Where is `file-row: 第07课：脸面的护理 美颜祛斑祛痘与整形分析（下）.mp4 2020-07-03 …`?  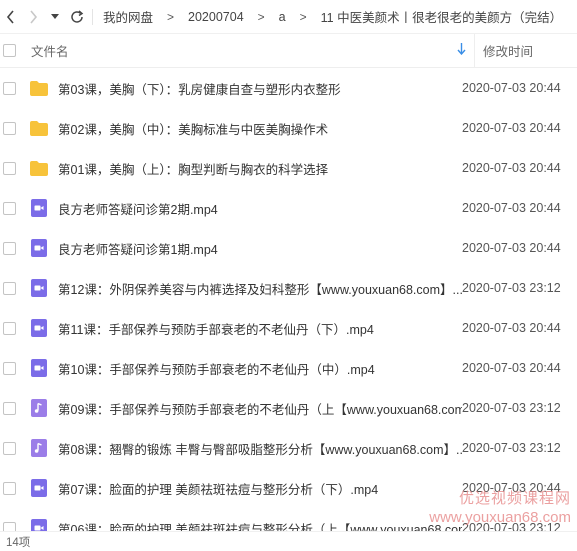 file-row: 第07课：脸面的护理 美颜祛斑祛痘与整形分析（下）.mp4 2020-07-03 … is located at coordinates (288, 488).